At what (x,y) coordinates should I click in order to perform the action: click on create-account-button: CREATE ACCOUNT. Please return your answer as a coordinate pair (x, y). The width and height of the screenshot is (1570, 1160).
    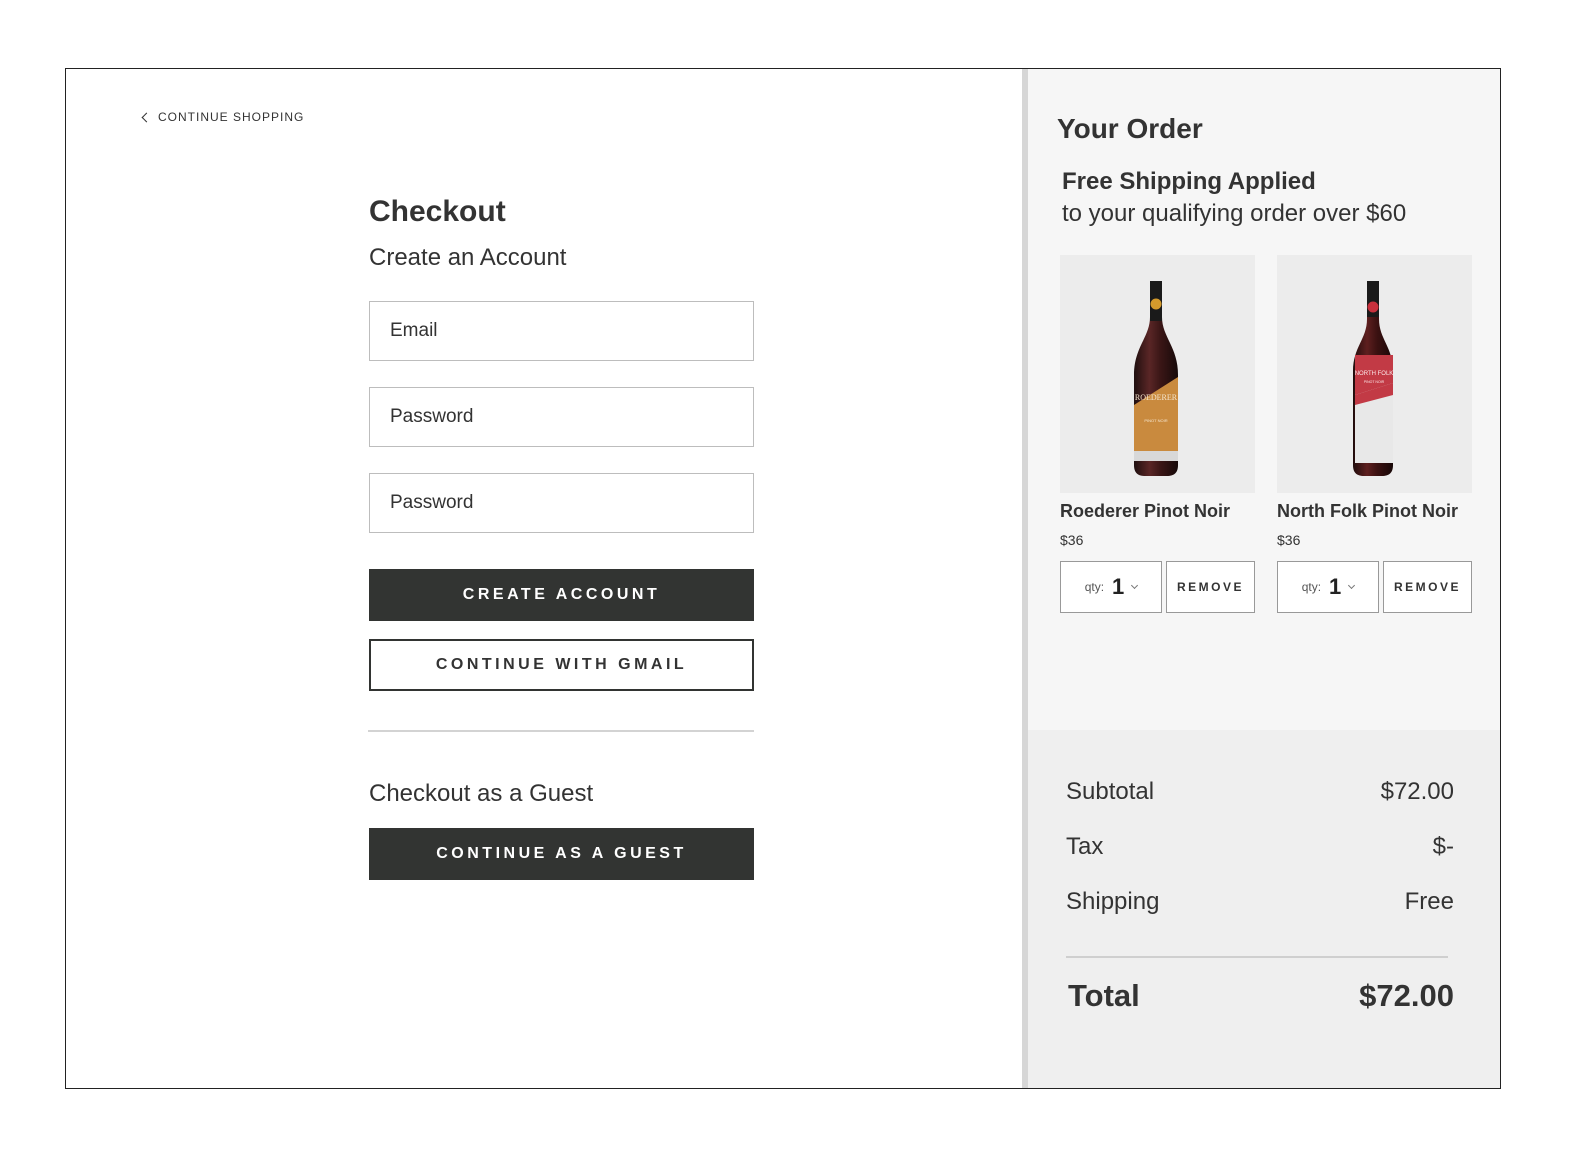
    Looking at the image, I should click on (561, 595).